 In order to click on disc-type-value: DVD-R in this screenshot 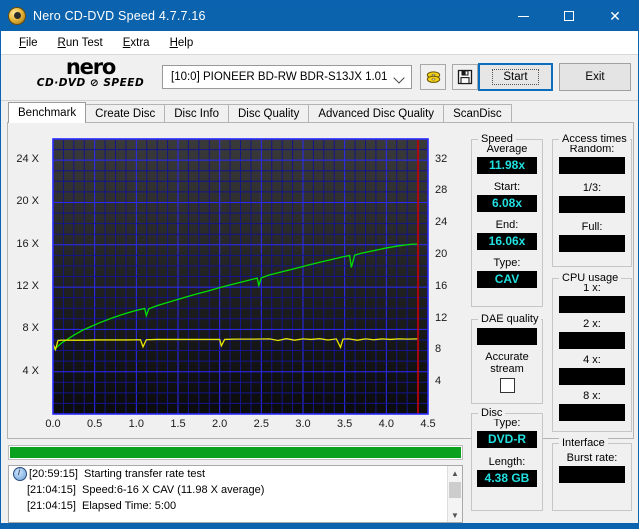, I will do `click(507, 439)`.